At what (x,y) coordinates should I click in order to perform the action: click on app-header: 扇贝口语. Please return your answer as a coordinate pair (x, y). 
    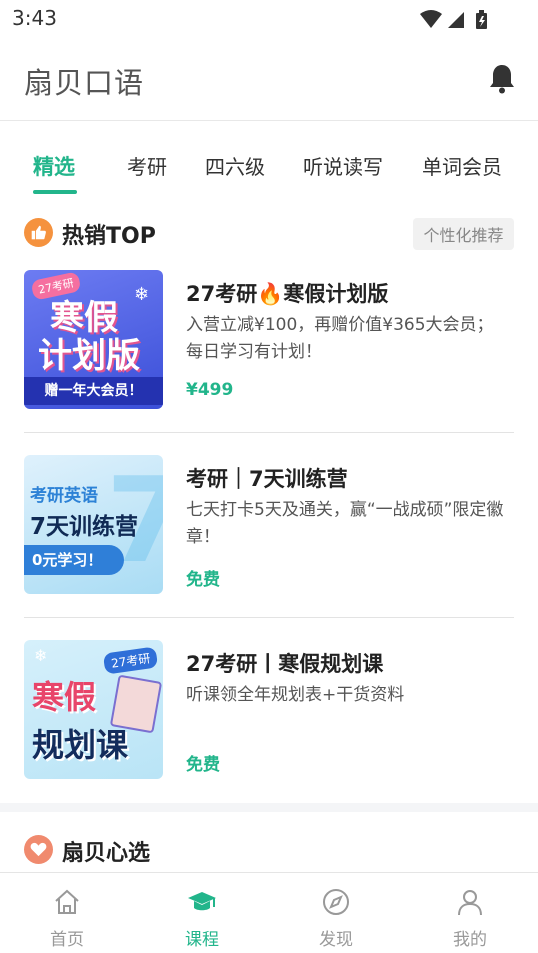
    Looking at the image, I should click on (269, 79).